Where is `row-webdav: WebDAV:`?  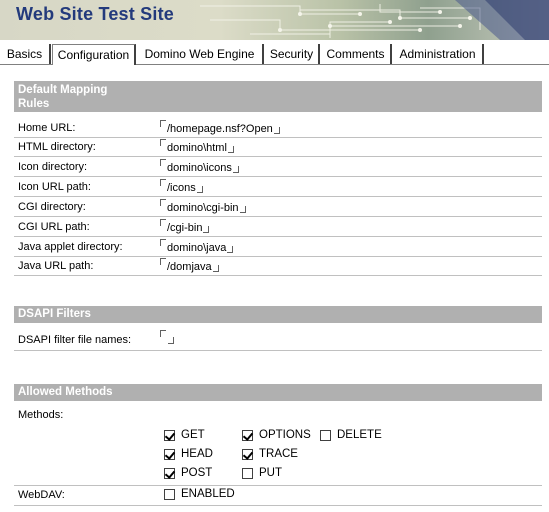
row-webdav: WebDAV: is located at coordinates (278, 496).